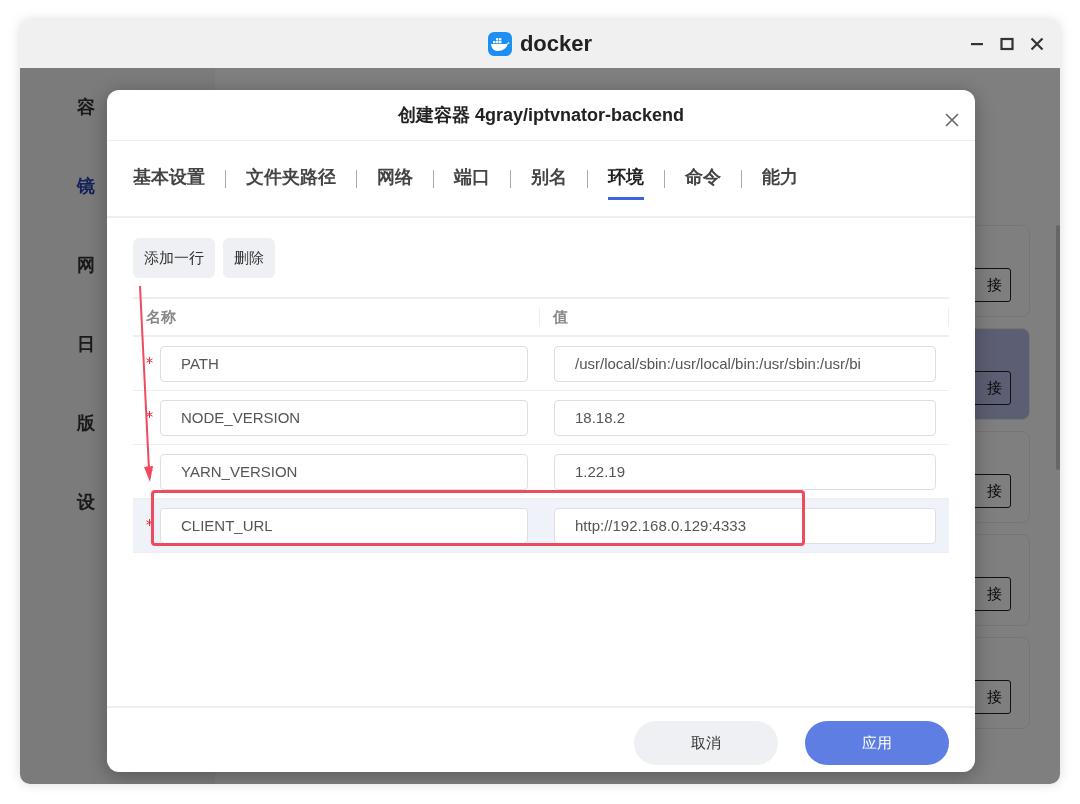 Image resolution: width=1080 pixels, height=804 pixels. What do you see at coordinates (86, 107) in the screenshot?
I see `sidebar-item: 容` at bounding box center [86, 107].